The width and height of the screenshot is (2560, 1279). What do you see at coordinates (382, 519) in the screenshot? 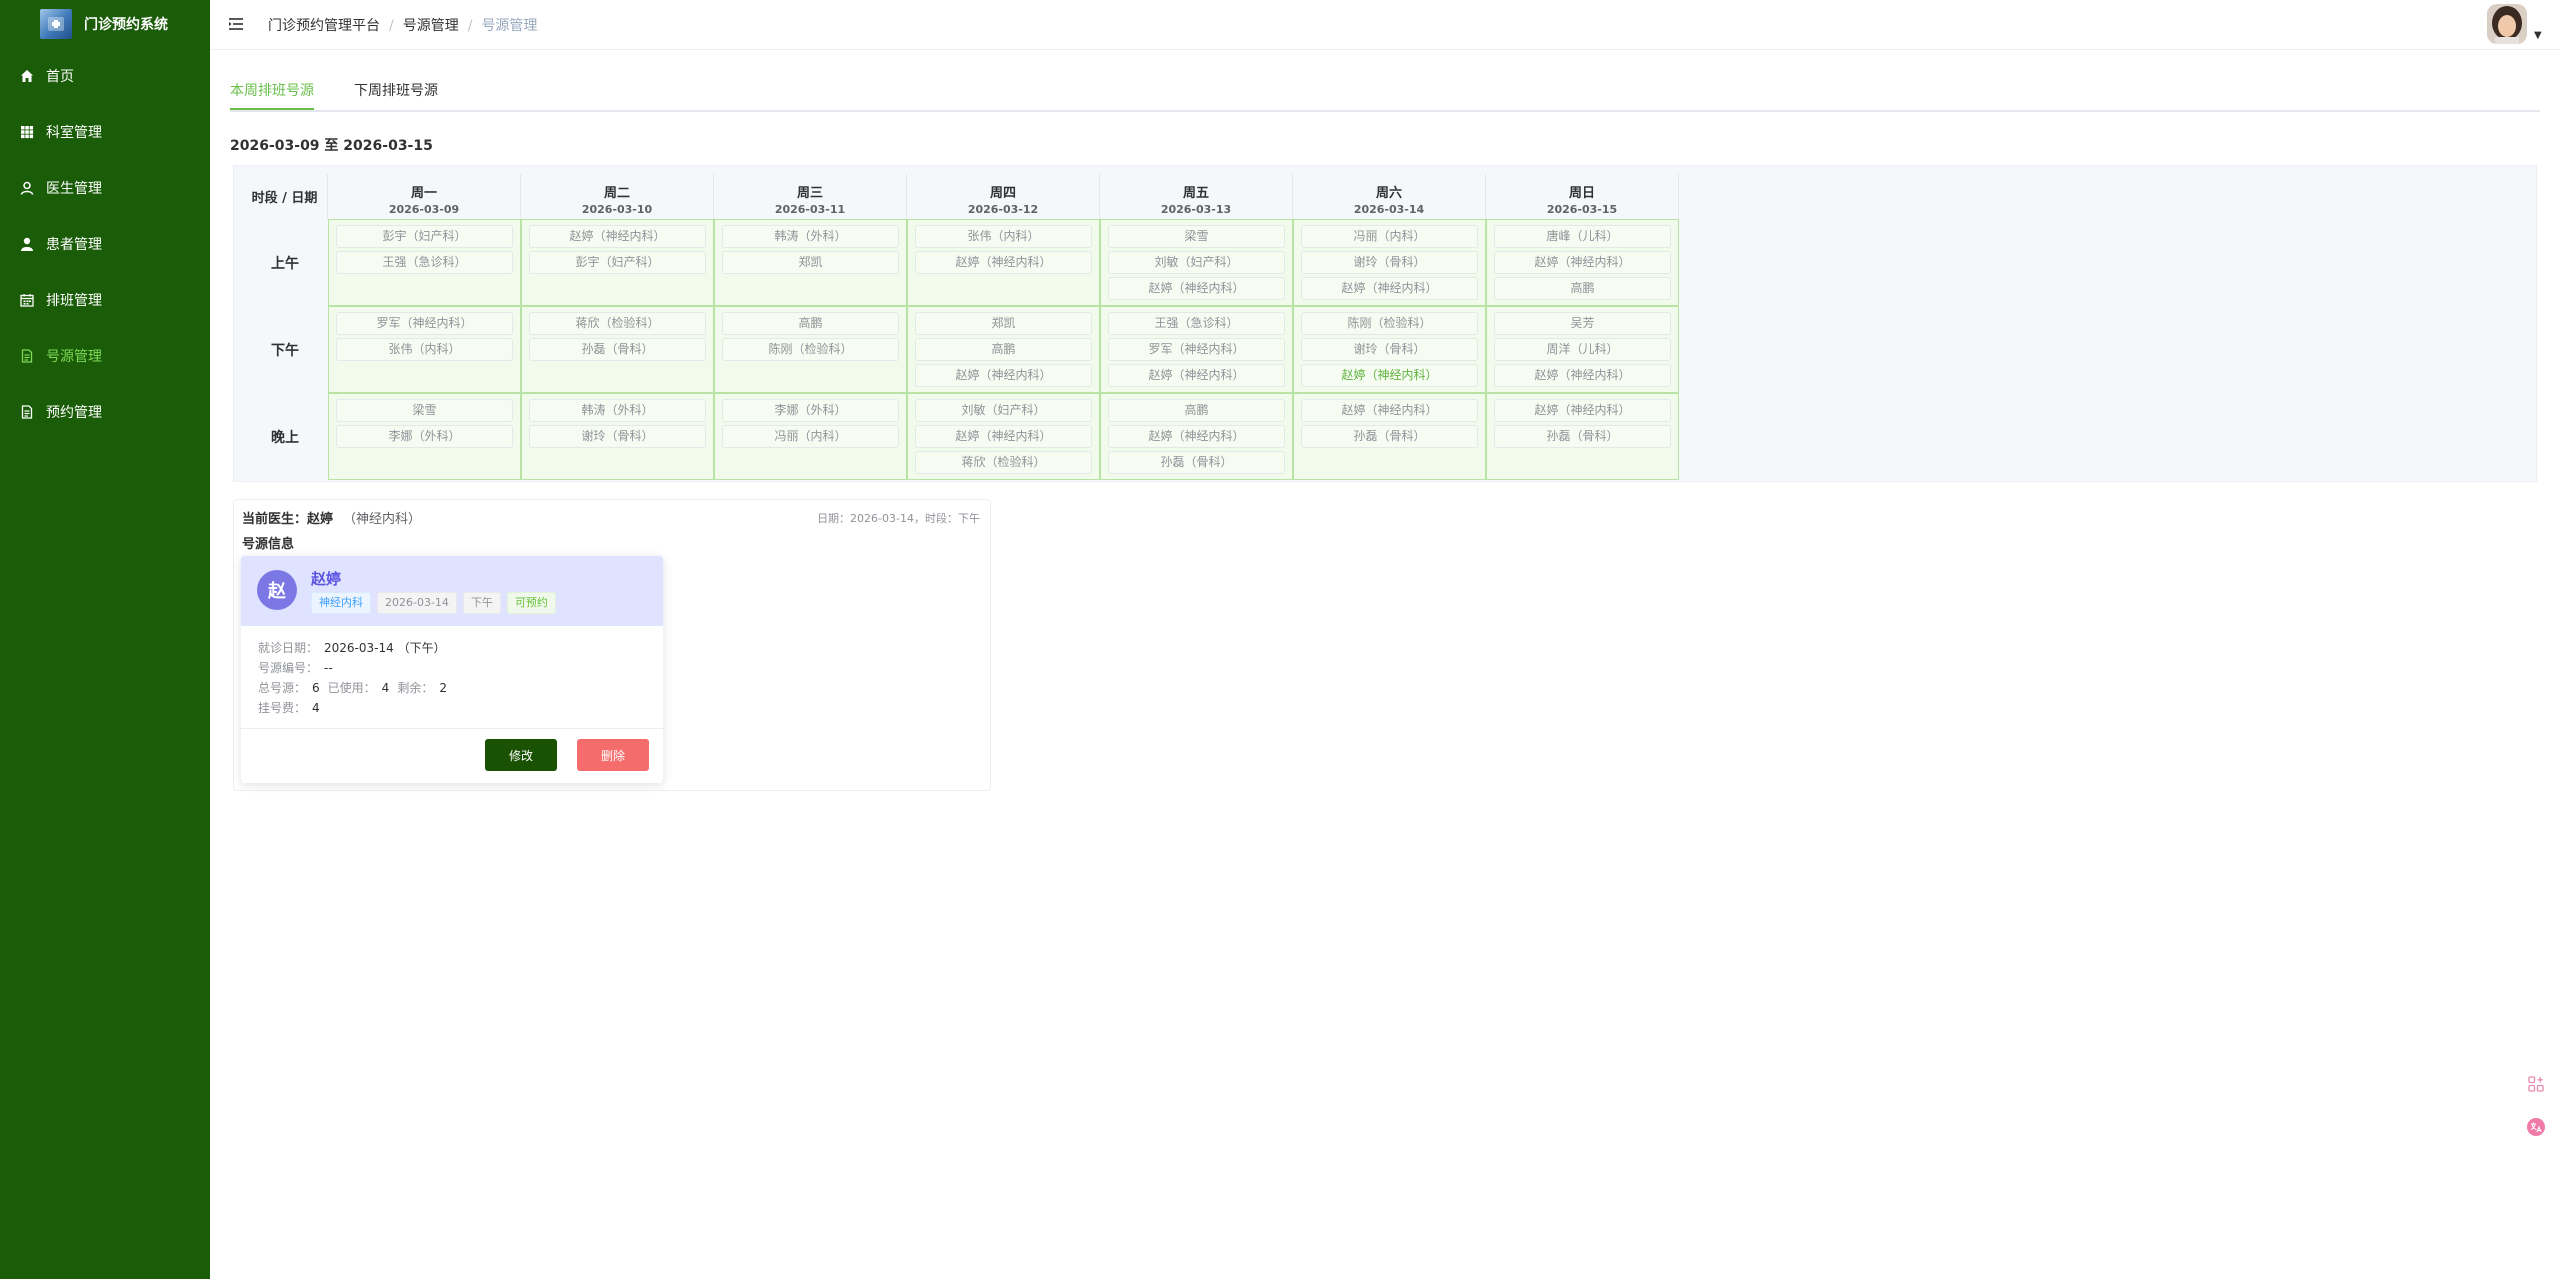
I see `current-doctor-dept: （神经内科）` at bounding box center [382, 519].